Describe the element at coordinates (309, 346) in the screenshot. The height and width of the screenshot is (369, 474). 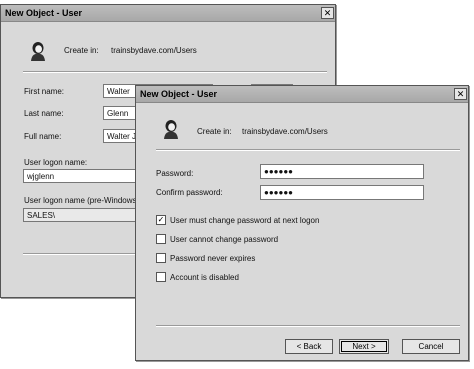
I see `back-button: < Back` at that location.